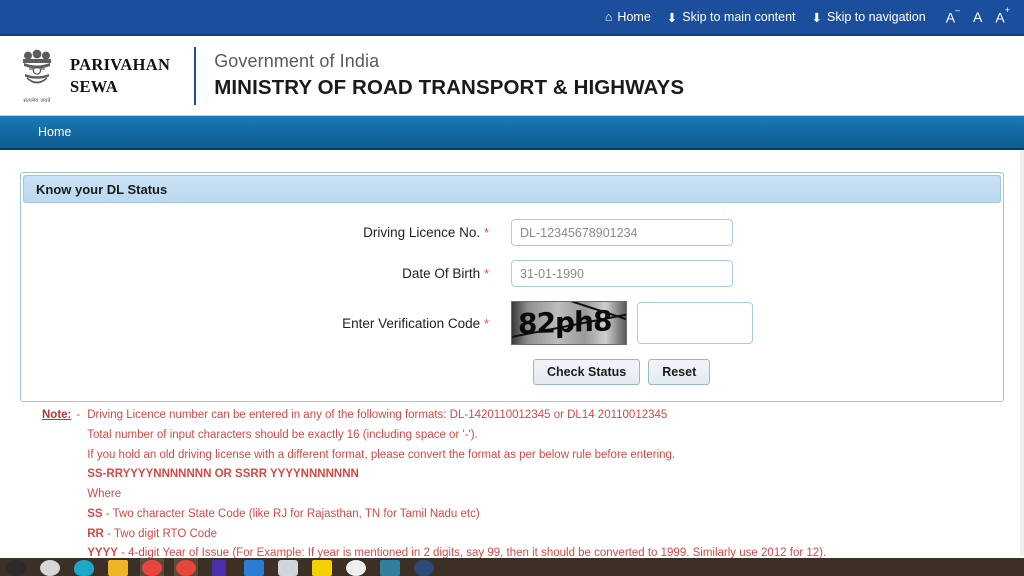 The width and height of the screenshot is (1024, 576). Describe the element at coordinates (1002, 14) in the screenshot. I see `font-size-increase-button: A+` at that location.